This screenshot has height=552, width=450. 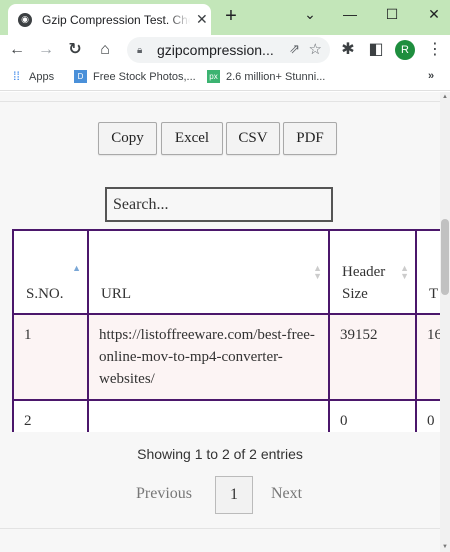 I want to click on bookmark-apps: ⁞⁞ Apps, so click(x=32, y=76).